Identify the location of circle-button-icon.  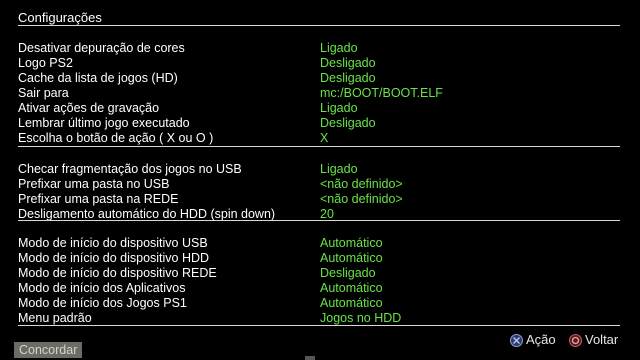
(575, 340).